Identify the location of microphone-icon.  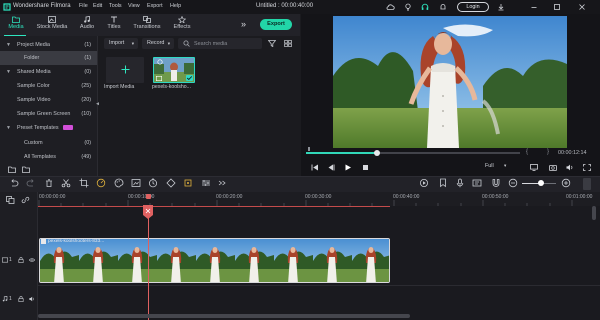
(460, 183).